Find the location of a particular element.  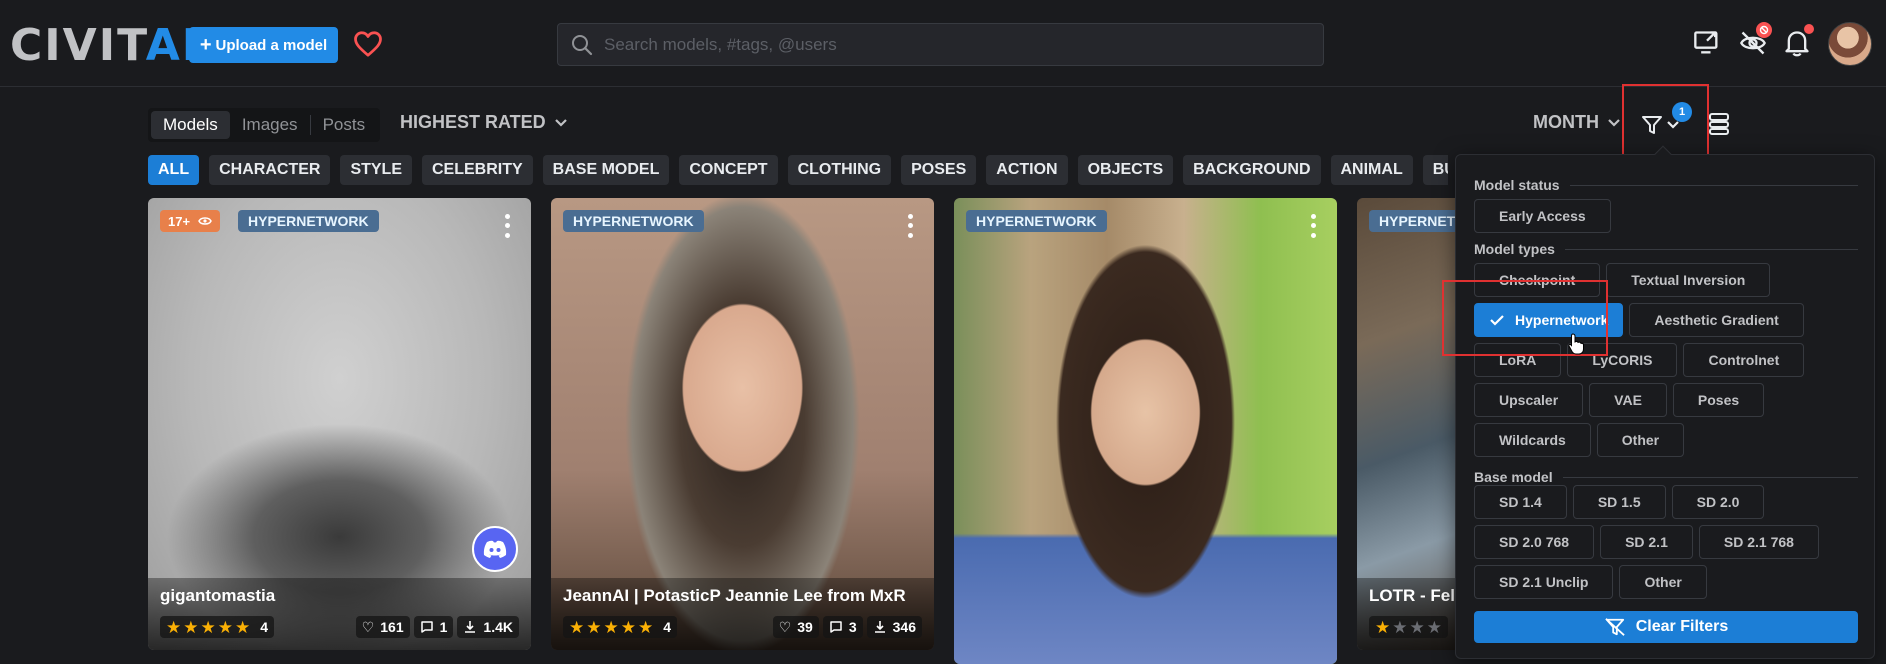

chip-upscaler: Upscaler is located at coordinates (1529, 400).